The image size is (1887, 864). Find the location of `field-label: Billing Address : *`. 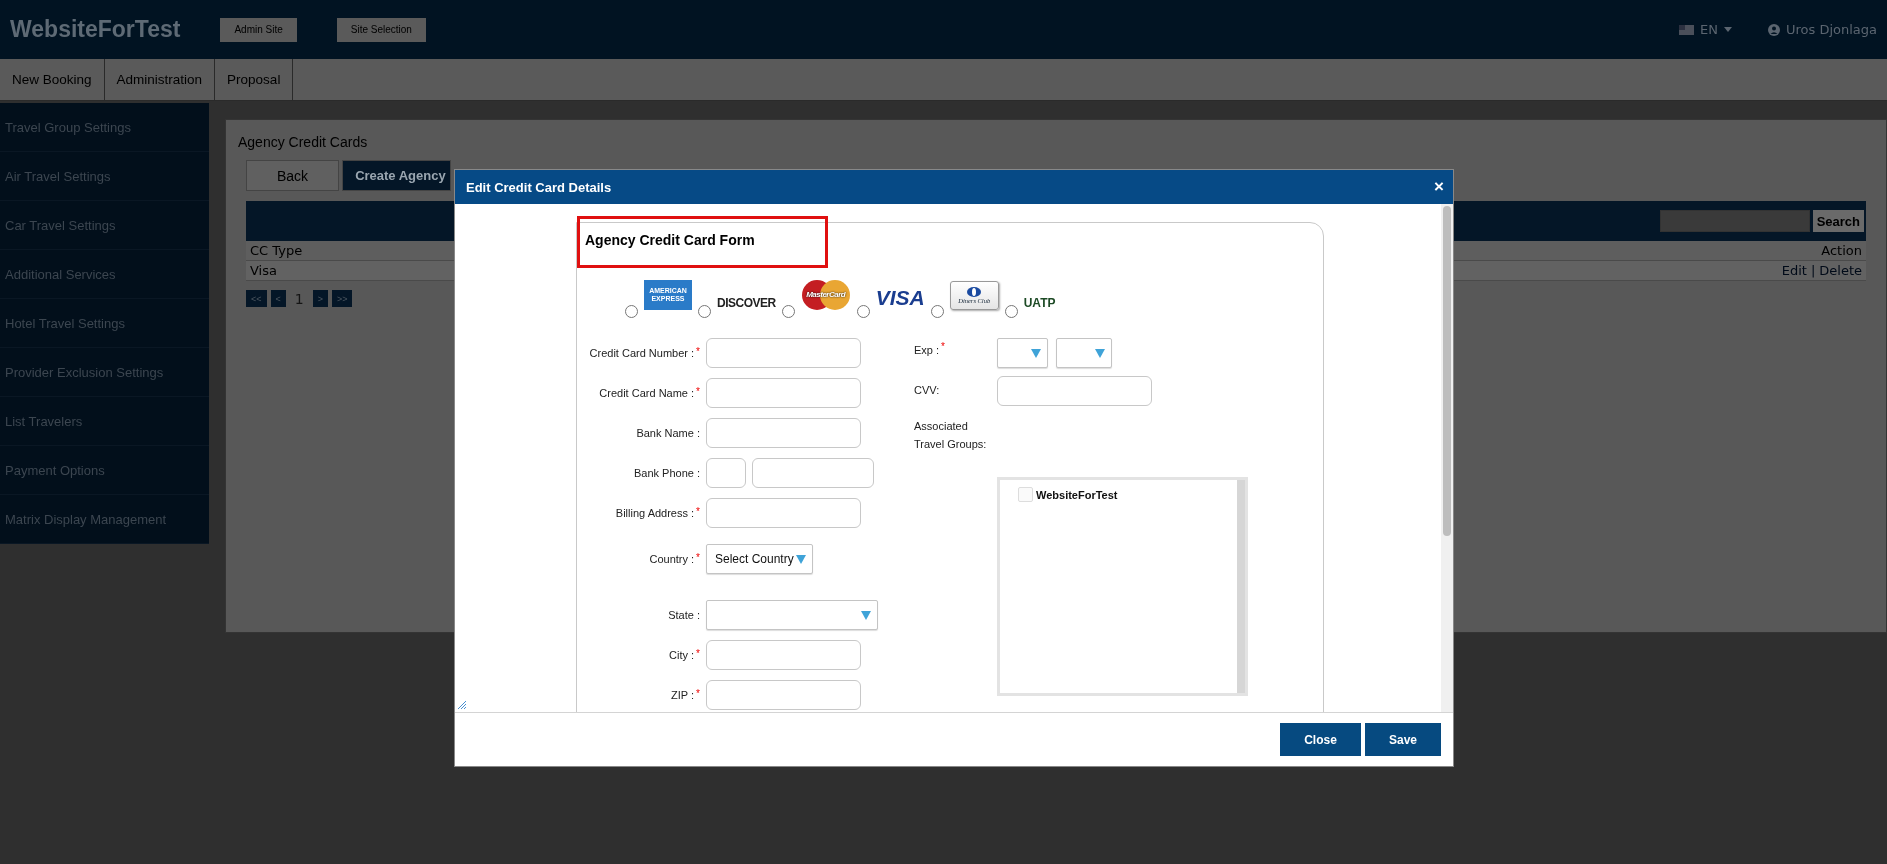

field-label: Billing Address : * is located at coordinates (657, 513).